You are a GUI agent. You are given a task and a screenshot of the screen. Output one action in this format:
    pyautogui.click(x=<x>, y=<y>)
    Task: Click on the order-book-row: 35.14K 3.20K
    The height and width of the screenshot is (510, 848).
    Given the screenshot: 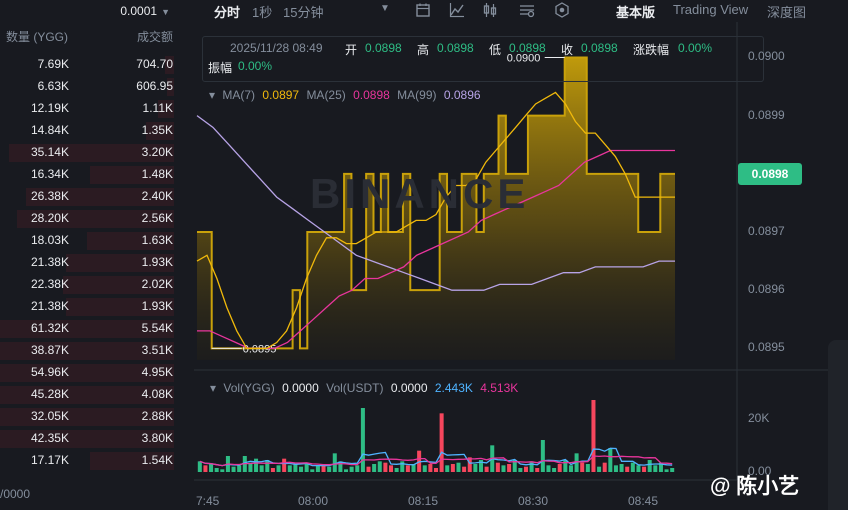 What is the action you would take?
    pyautogui.click(x=91, y=153)
    